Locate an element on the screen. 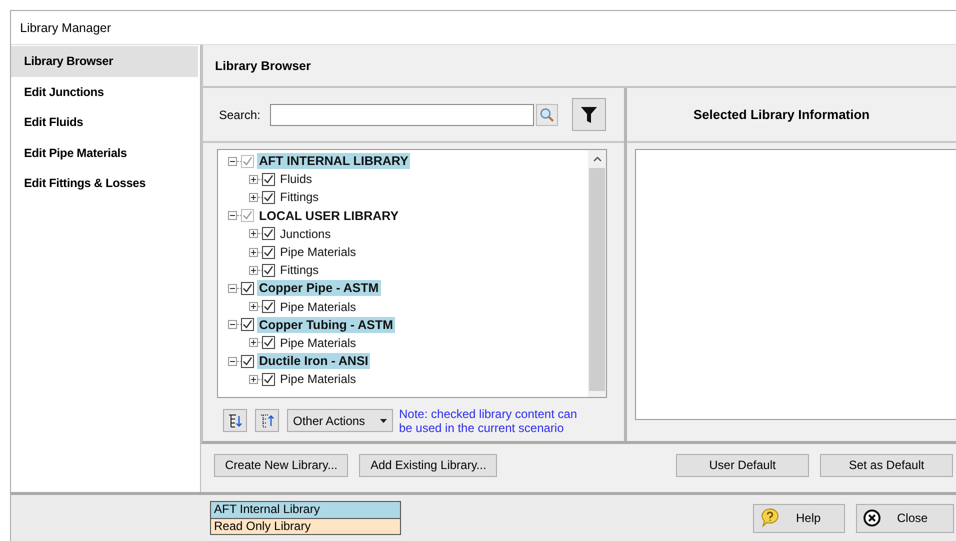  search-button is located at coordinates (547, 115).